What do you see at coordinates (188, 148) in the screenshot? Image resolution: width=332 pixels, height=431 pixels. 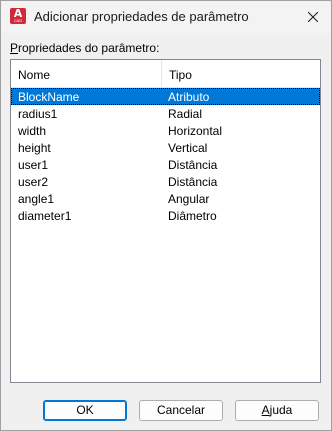 I see `cell-tipo: Vertical` at bounding box center [188, 148].